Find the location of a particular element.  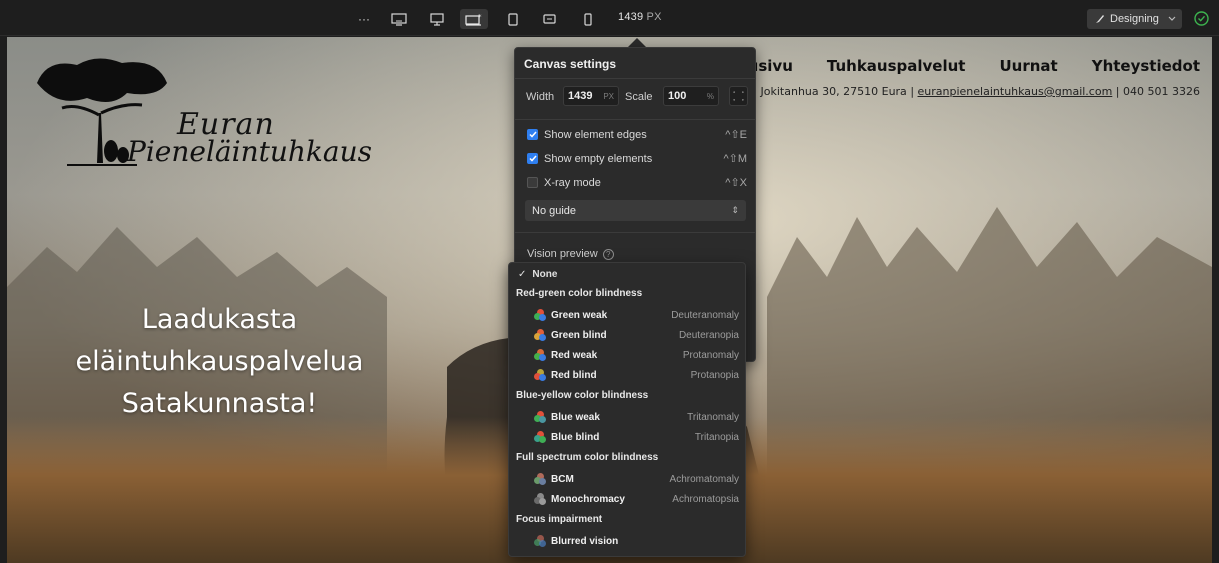

canvas-width-unit: PX is located at coordinates (654, 17).